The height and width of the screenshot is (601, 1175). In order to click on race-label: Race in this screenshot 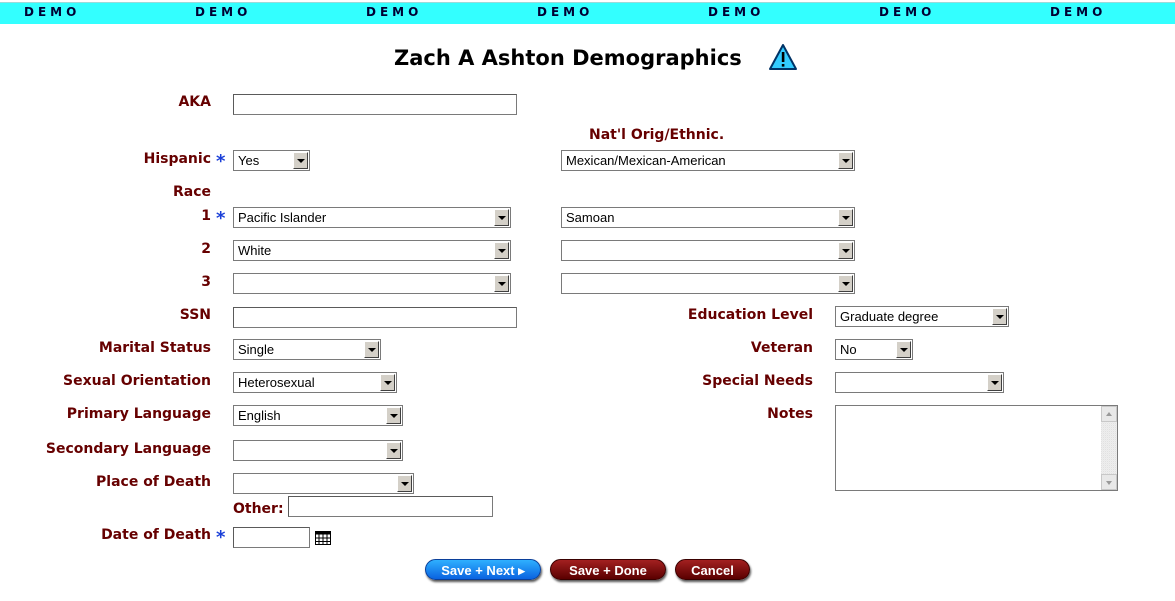, I will do `click(191, 192)`.